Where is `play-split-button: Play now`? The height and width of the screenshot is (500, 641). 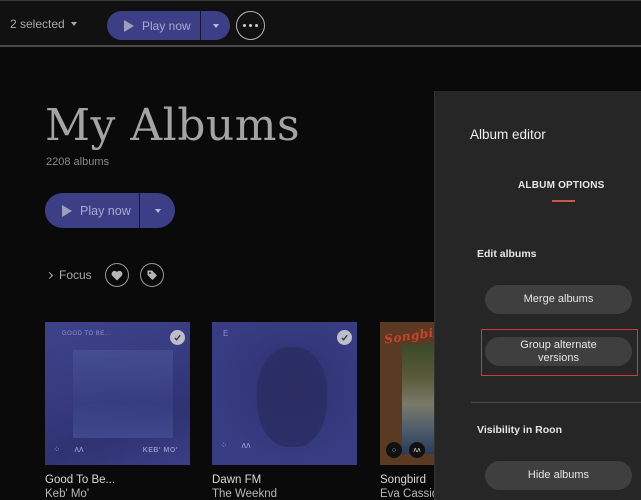
play-split-button: Play now is located at coordinates (110, 210).